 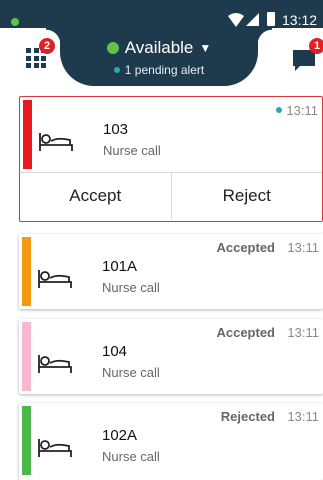 What do you see at coordinates (15, 22) in the screenshot?
I see `notification-dot-icon` at bounding box center [15, 22].